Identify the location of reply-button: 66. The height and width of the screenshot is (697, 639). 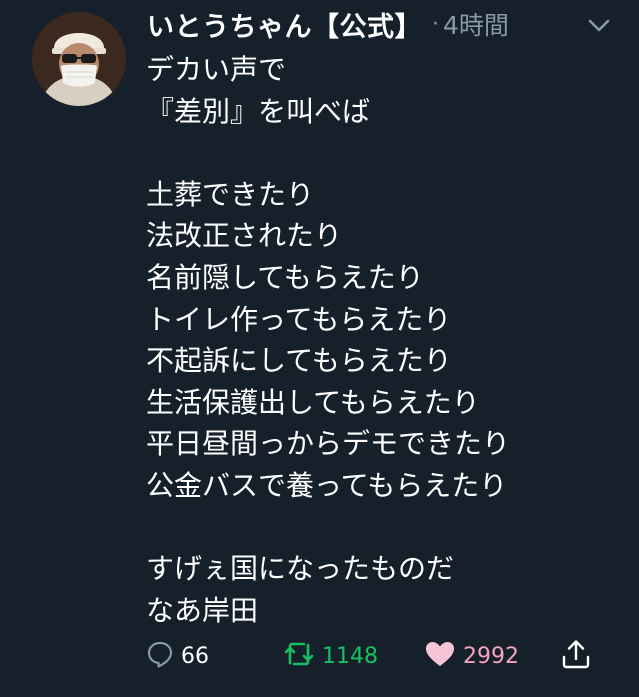
(177, 656).